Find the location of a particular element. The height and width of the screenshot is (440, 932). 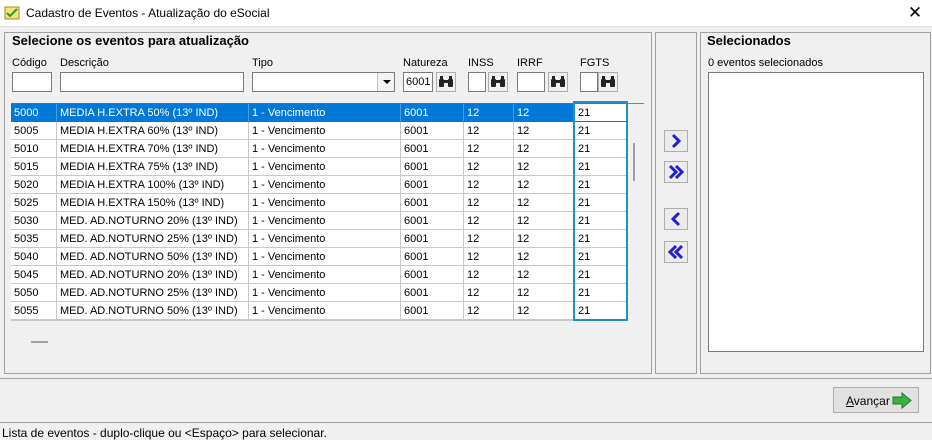

cell-descricao: MEDIA H.EXTRA 150% (13º IND) is located at coordinates (153, 203).